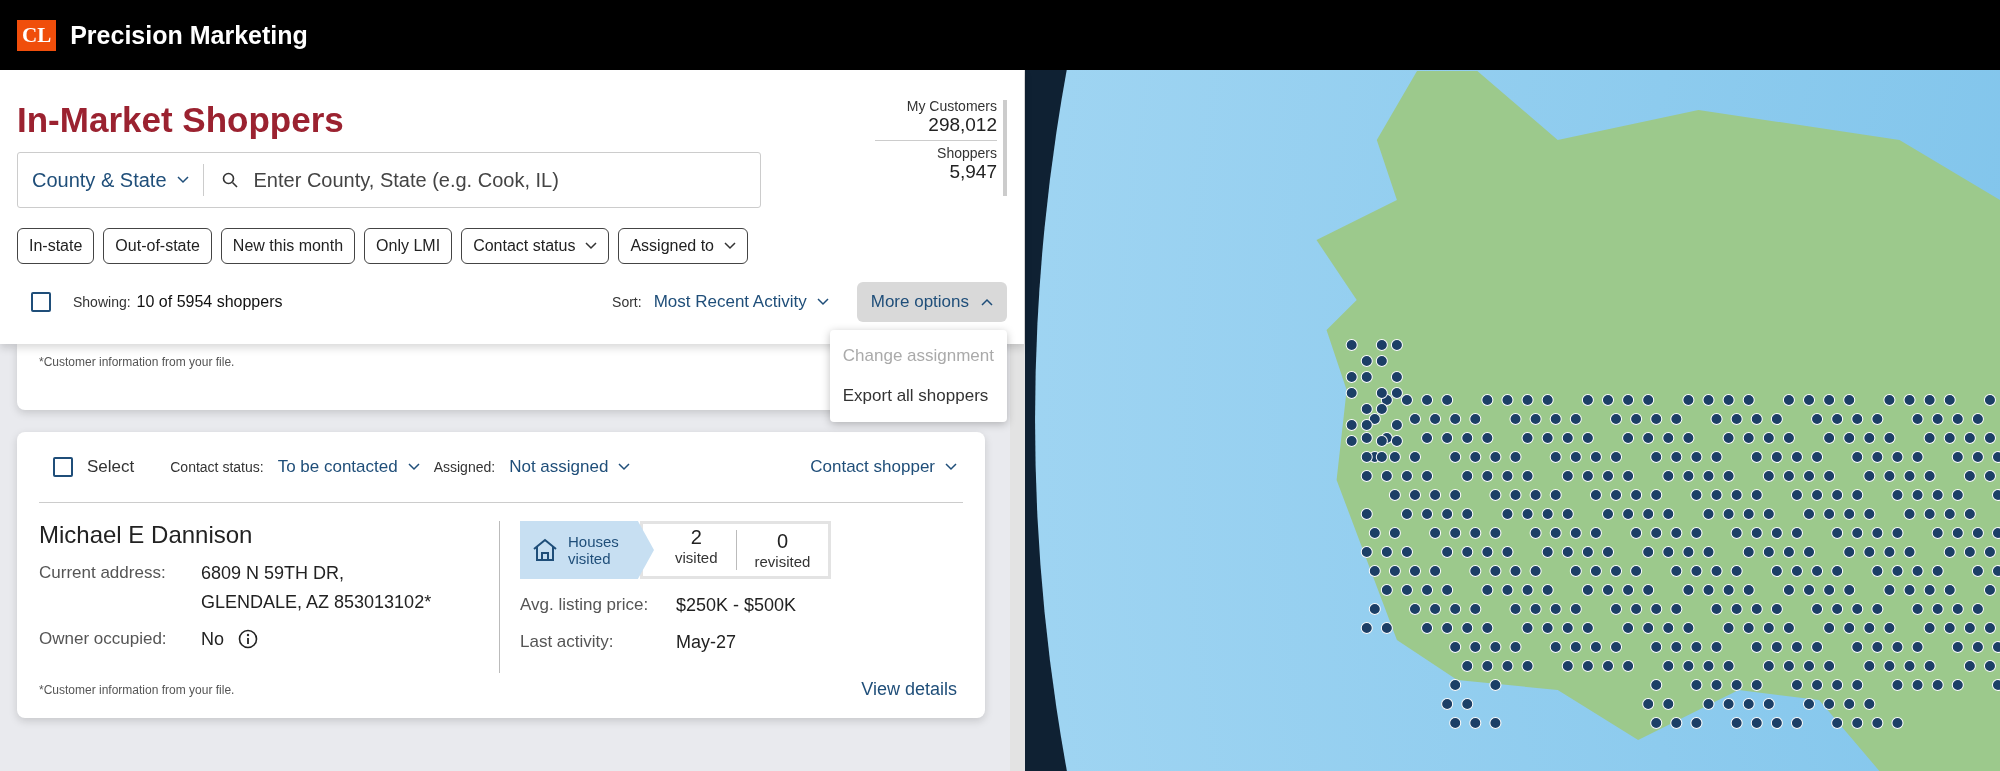 The height and width of the screenshot is (771, 2000). What do you see at coordinates (103, 573) in the screenshot?
I see `field-label: Current address:` at bounding box center [103, 573].